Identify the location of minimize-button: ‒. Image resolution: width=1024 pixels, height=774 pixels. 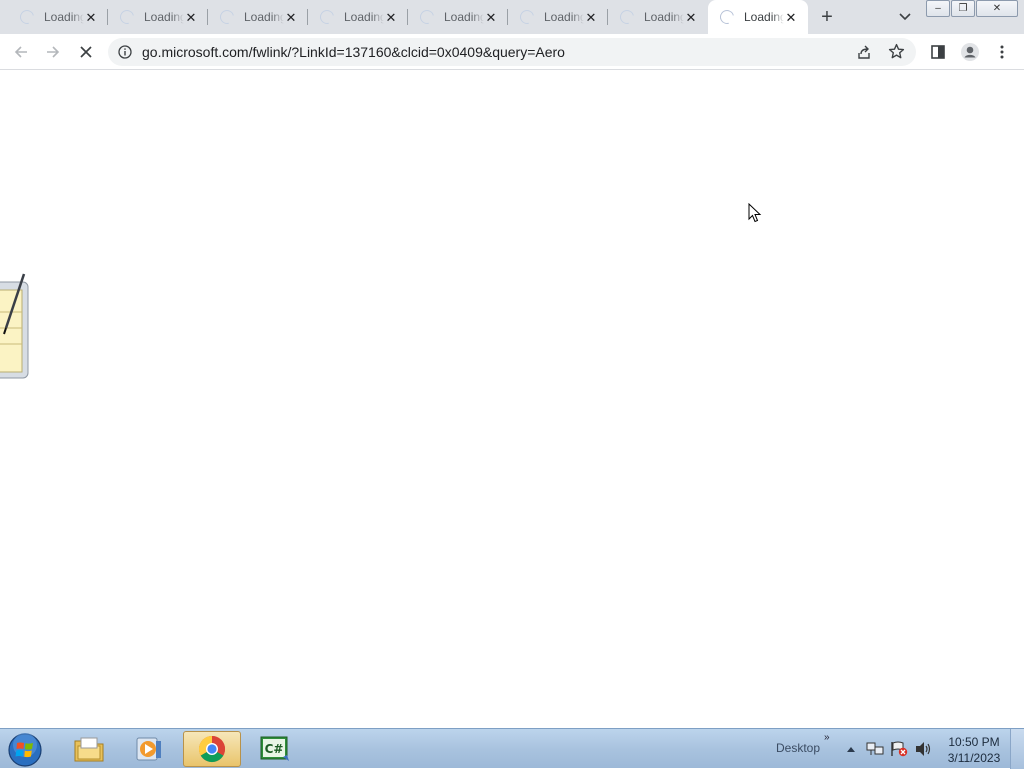
(938, 8).